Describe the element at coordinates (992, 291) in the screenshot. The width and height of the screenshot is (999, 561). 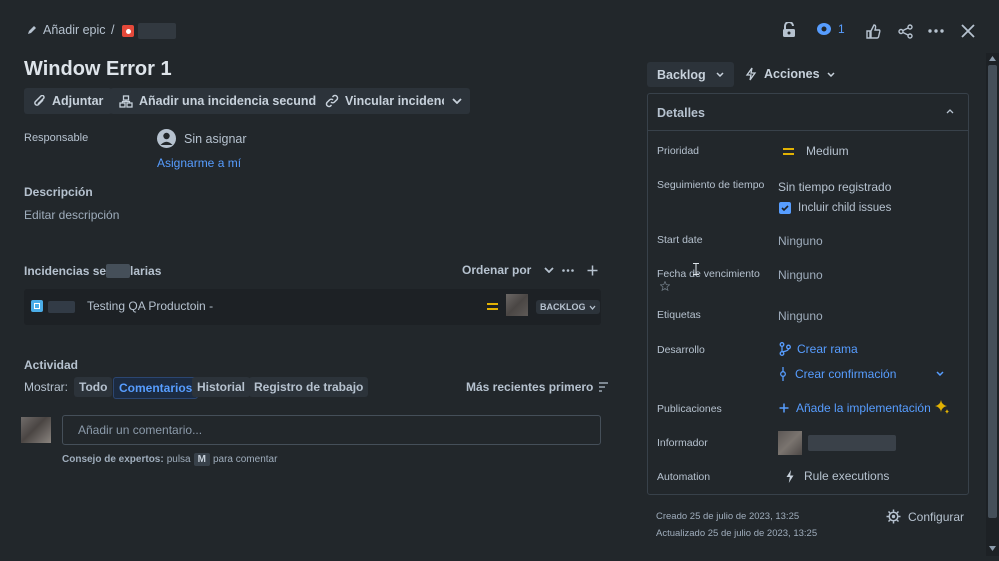
I see `scroll-thumb` at that location.